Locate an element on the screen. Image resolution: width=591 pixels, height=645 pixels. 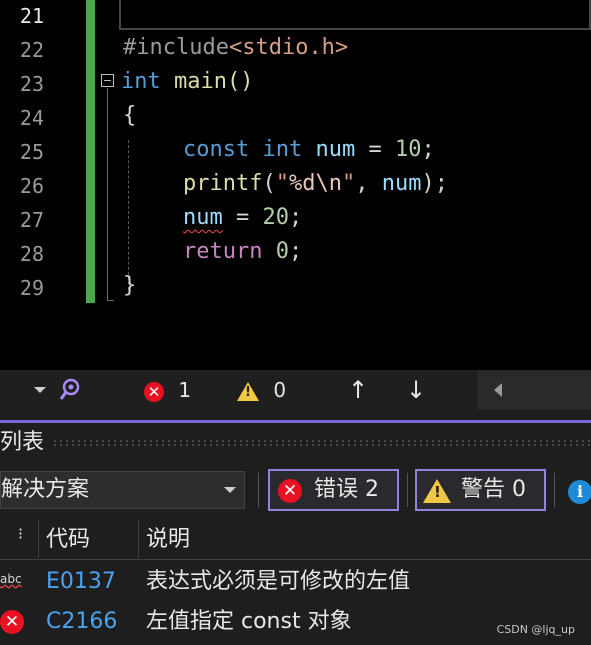
line-number: 27 is located at coordinates (31, 220).